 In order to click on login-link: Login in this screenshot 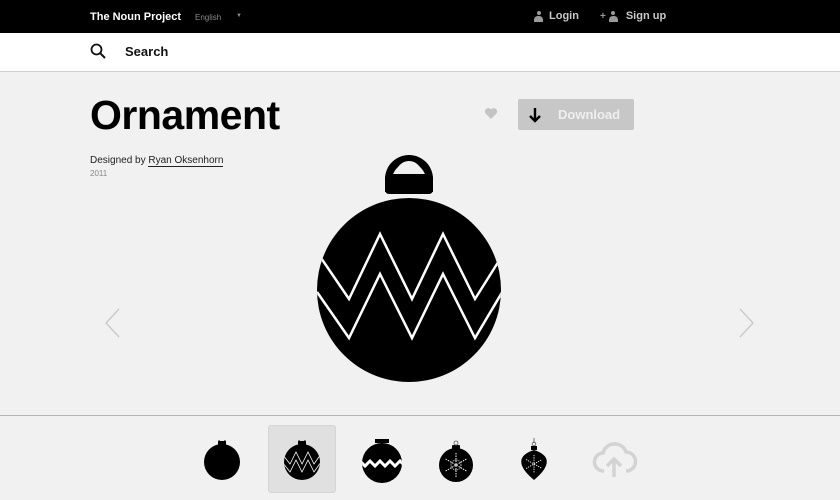, I will do `click(556, 16)`.